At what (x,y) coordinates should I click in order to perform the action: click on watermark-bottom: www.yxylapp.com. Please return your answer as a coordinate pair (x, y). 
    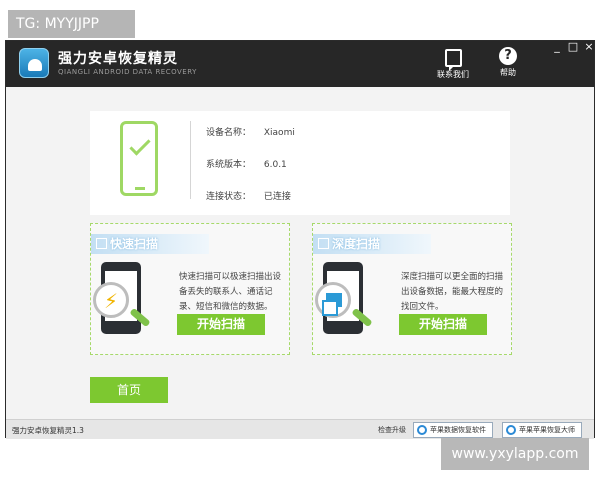
    Looking at the image, I should click on (515, 454).